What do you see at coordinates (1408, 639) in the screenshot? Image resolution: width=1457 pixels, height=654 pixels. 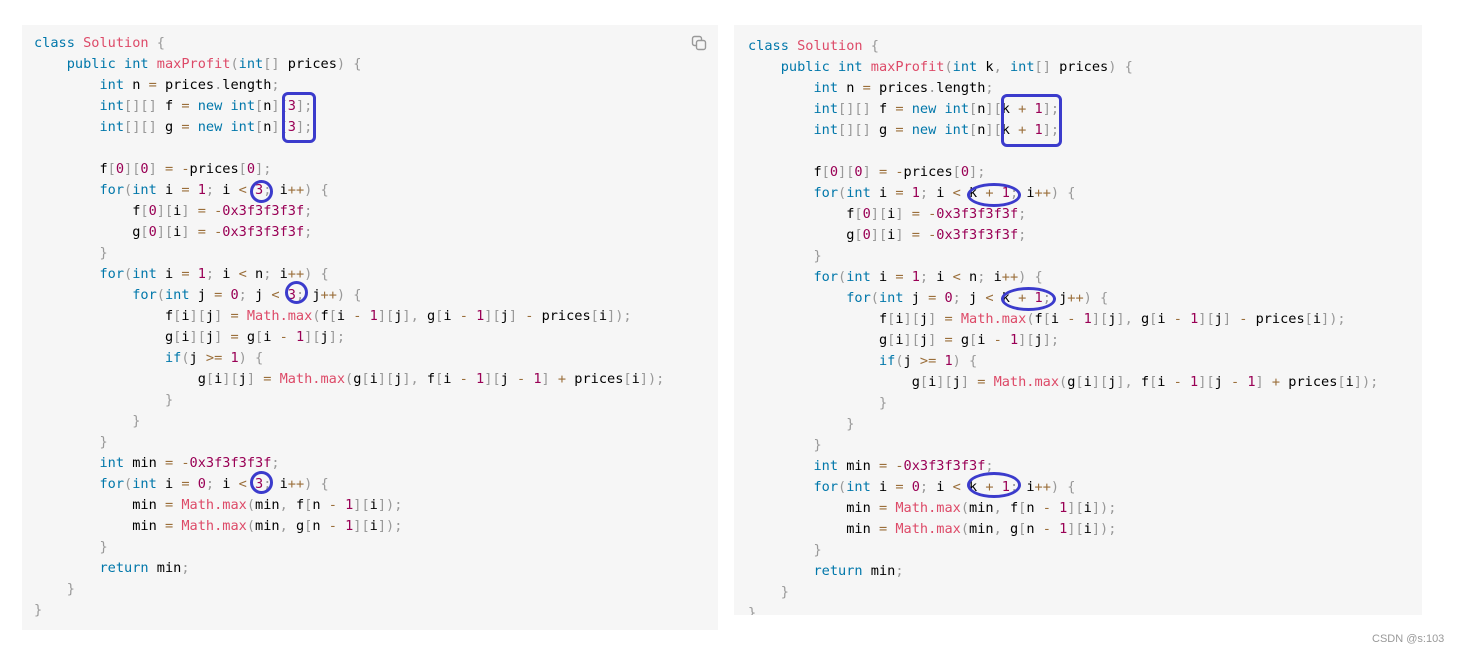 I see `watermark: CSDN @s:103` at bounding box center [1408, 639].